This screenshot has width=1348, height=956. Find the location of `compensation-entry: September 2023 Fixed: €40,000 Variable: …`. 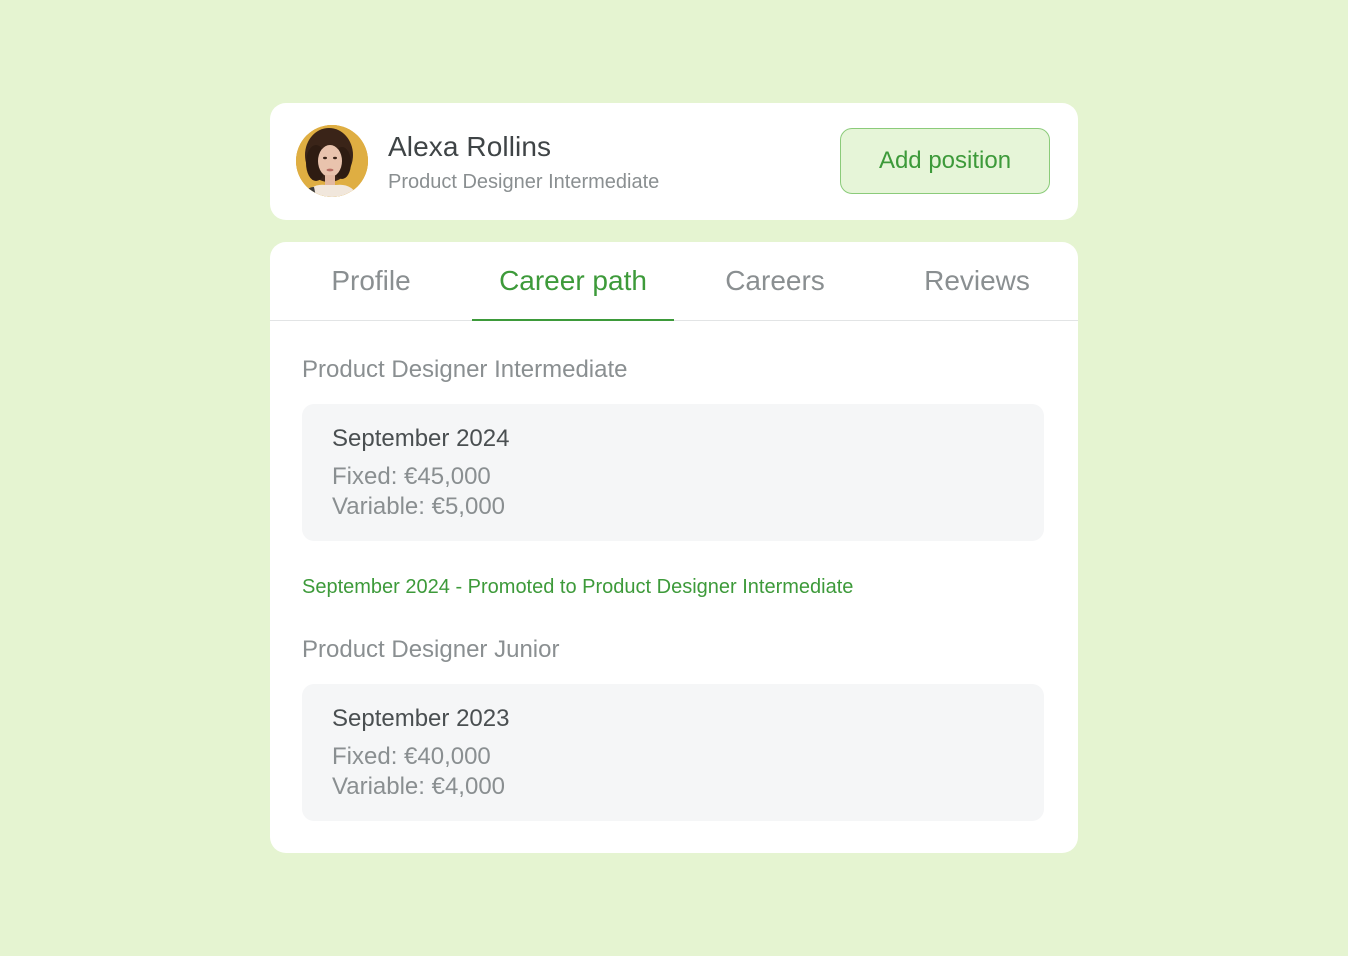

compensation-entry: September 2023 Fixed: €40,000 Variable: … is located at coordinates (673, 752).